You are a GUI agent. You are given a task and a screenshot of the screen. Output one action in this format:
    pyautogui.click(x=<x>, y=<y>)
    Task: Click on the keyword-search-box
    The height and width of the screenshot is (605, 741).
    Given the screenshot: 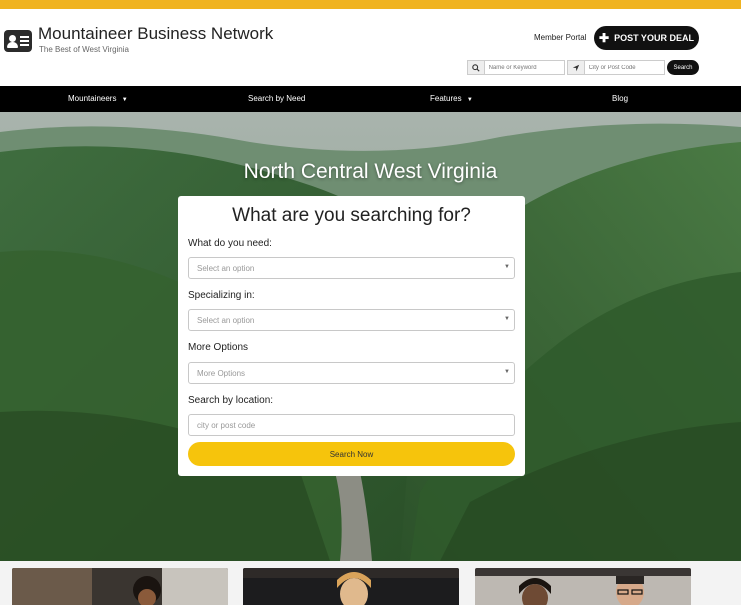 What is the action you would take?
    pyautogui.click(x=516, y=67)
    